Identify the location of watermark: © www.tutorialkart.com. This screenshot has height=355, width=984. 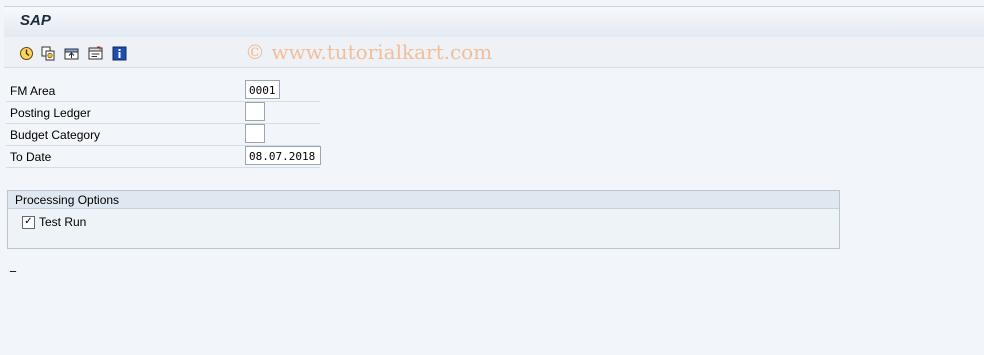
(369, 52).